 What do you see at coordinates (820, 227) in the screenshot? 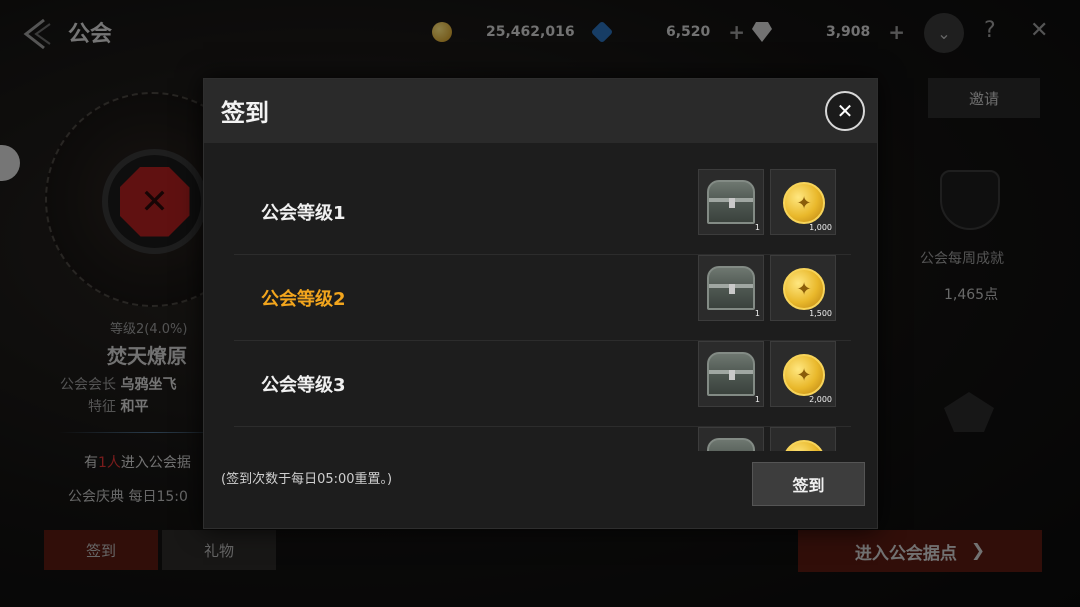
I see `coin-quantity: 1,000` at bounding box center [820, 227].